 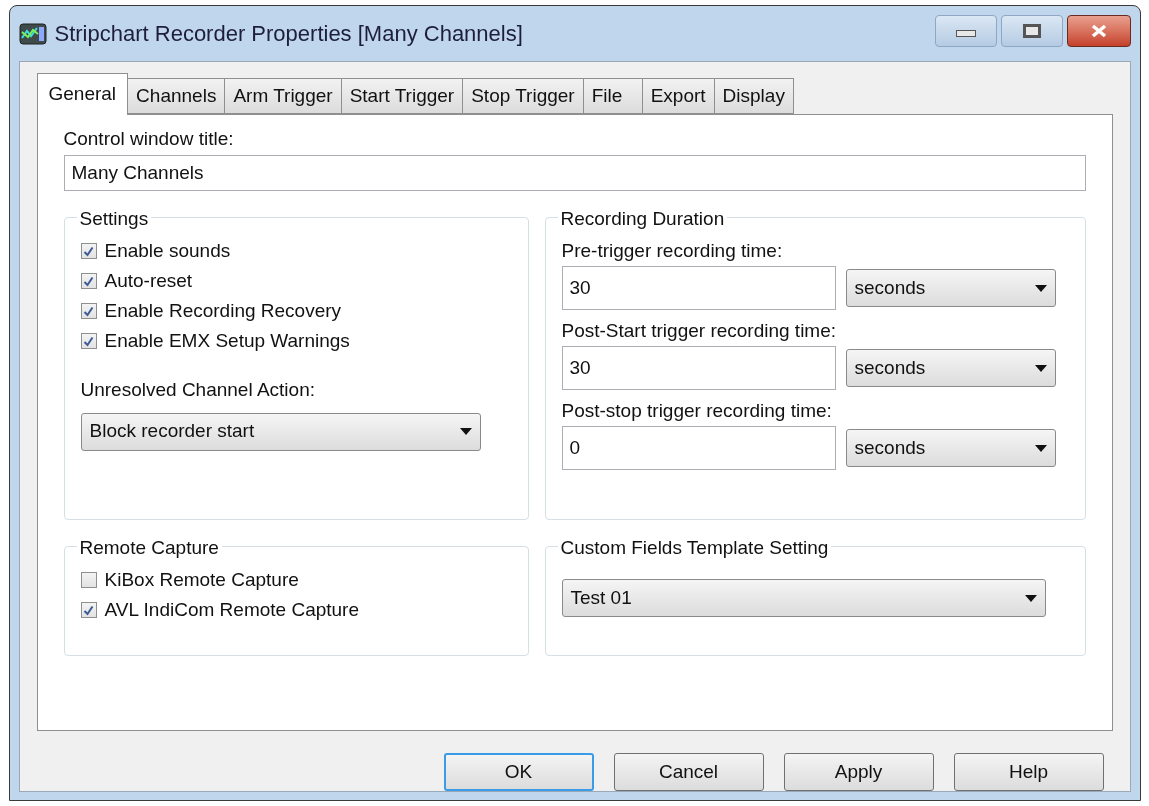 I want to click on maximize-button, so click(x=1031, y=30).